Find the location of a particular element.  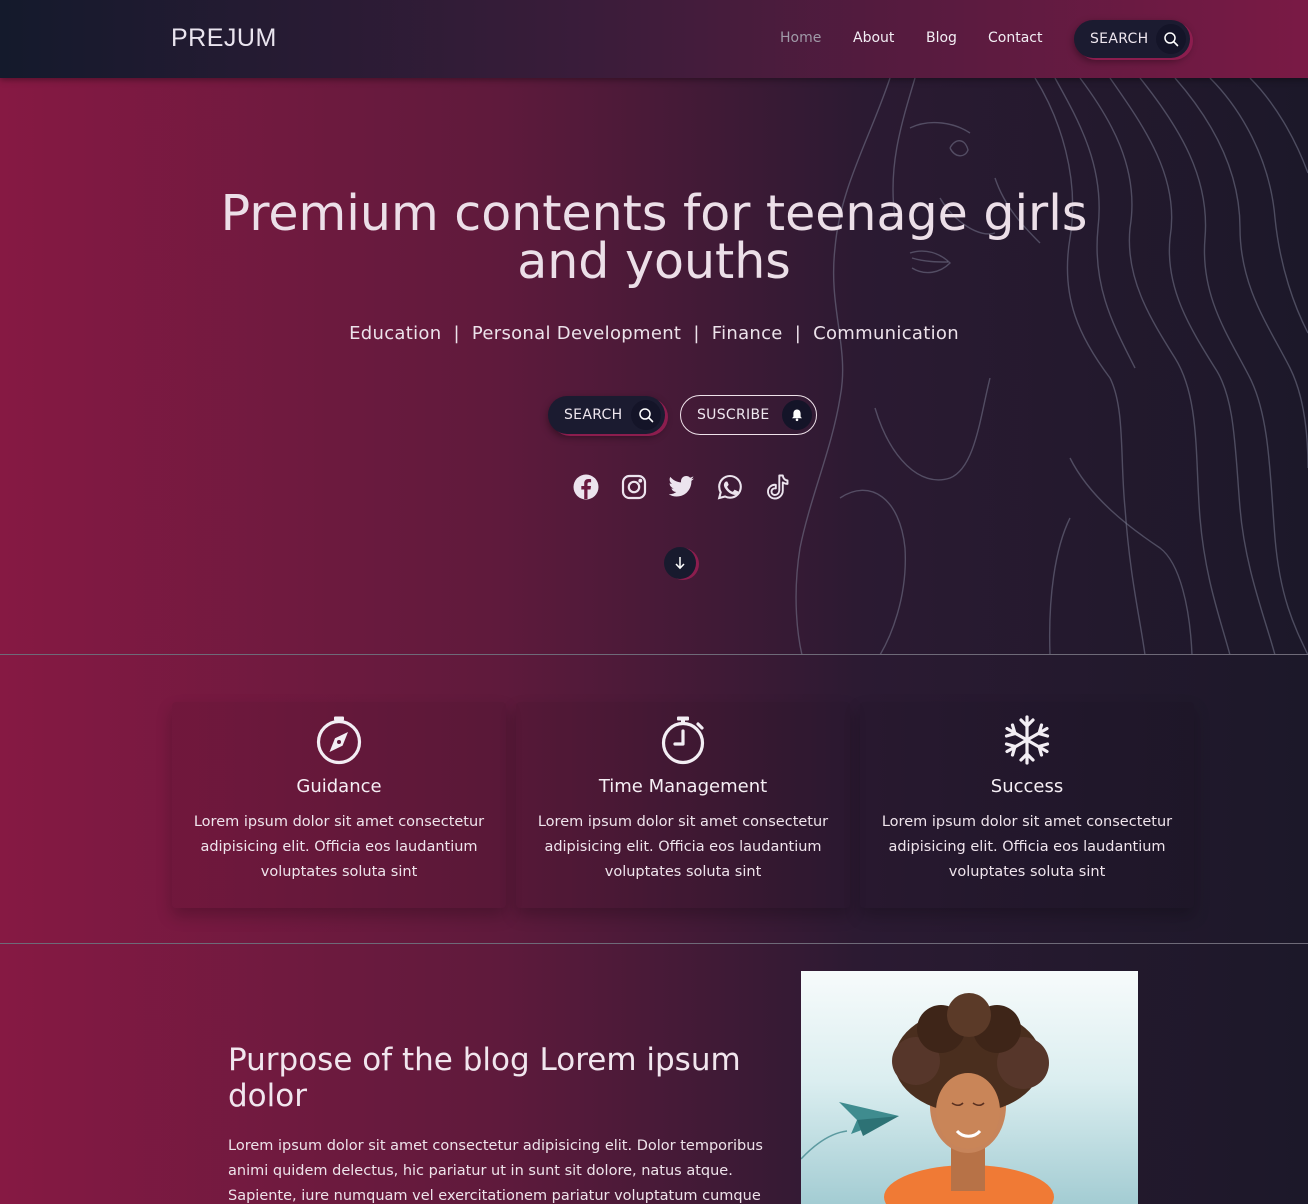

nav-link-blog: Blog is located at coordinates (941, 38).